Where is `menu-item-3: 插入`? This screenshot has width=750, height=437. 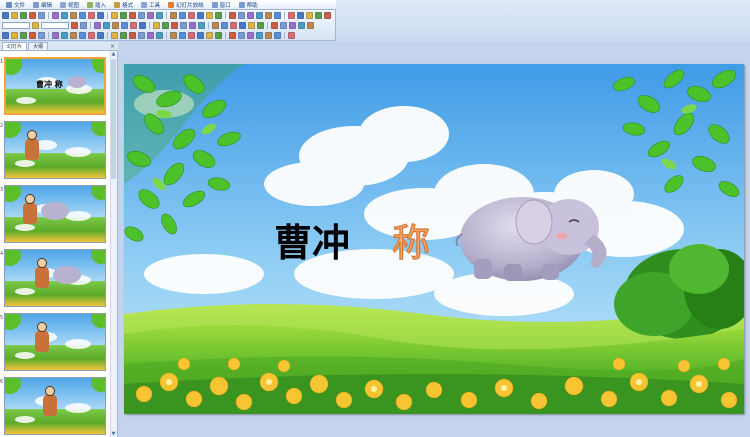 menu-item-3: 插入 is located at coordinates (96, 5).